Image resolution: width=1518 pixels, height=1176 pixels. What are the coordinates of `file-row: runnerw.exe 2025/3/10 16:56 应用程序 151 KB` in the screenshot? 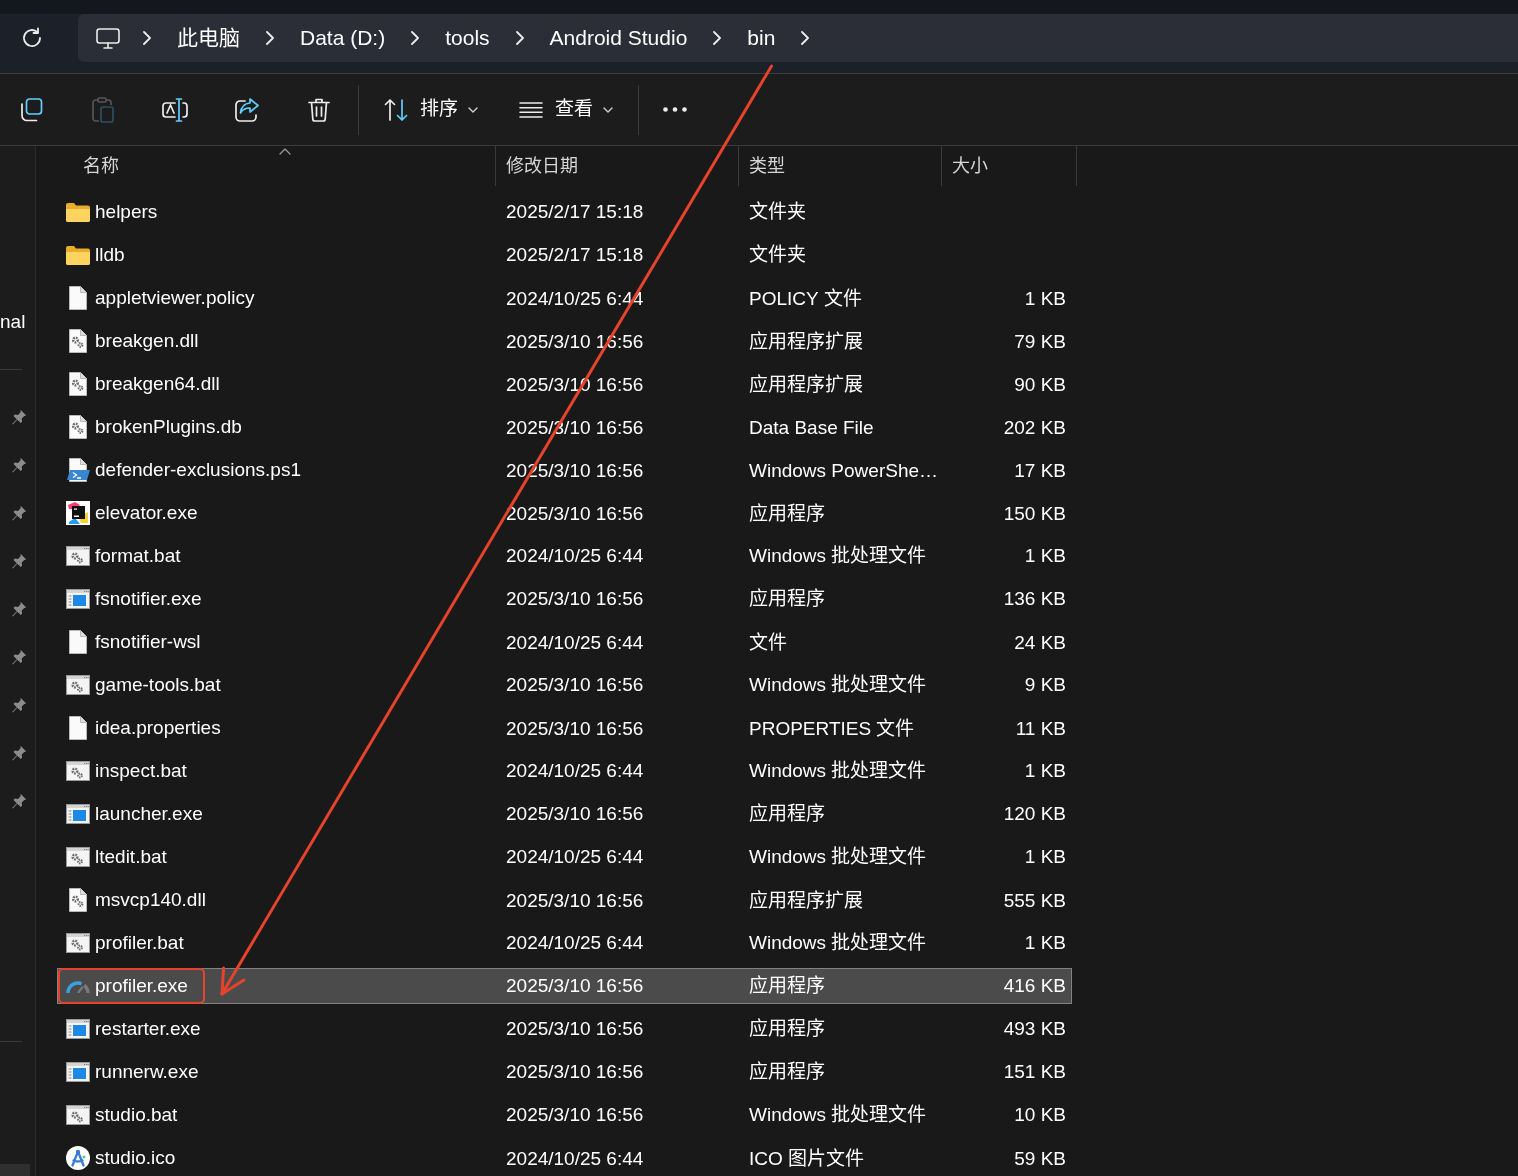 It's located at (564, 1072).